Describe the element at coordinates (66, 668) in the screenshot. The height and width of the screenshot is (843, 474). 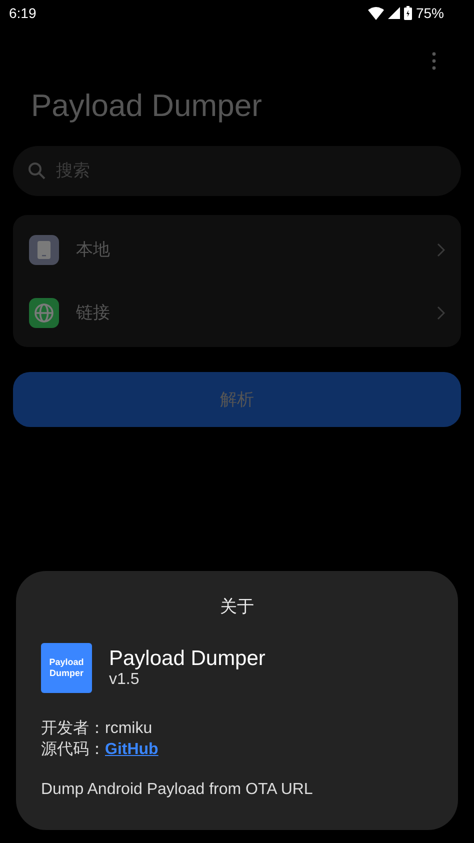
I see `app-logo: Payload Dumper` at that location.